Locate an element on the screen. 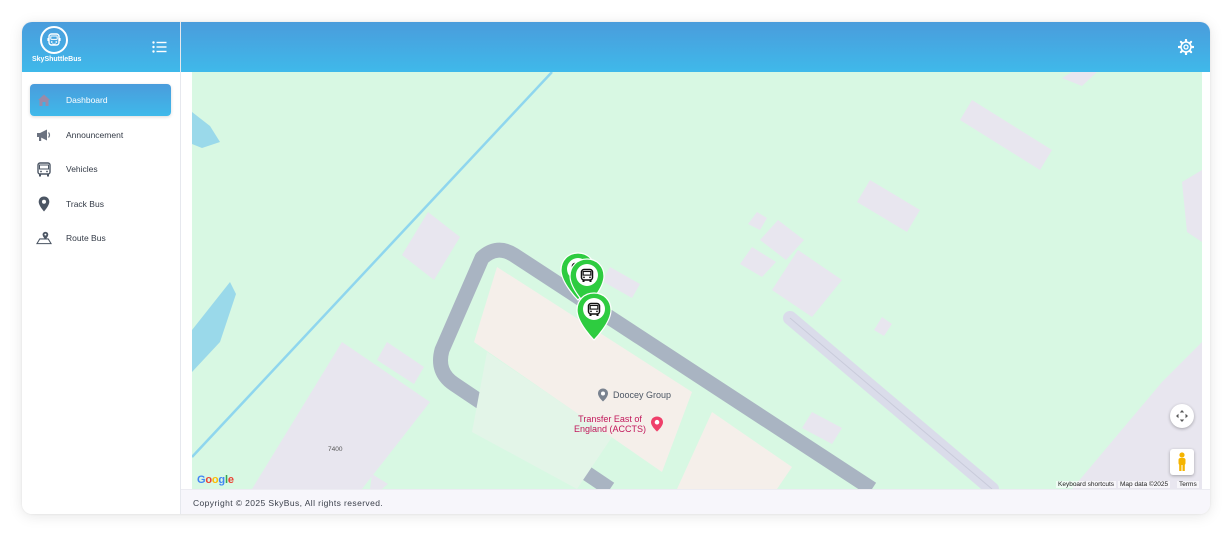 The width and height of the screenshot is (1232, 536). poi-transfer-east-england: Transfer East of England (ACCTS) is located at coordinates (619, 424).